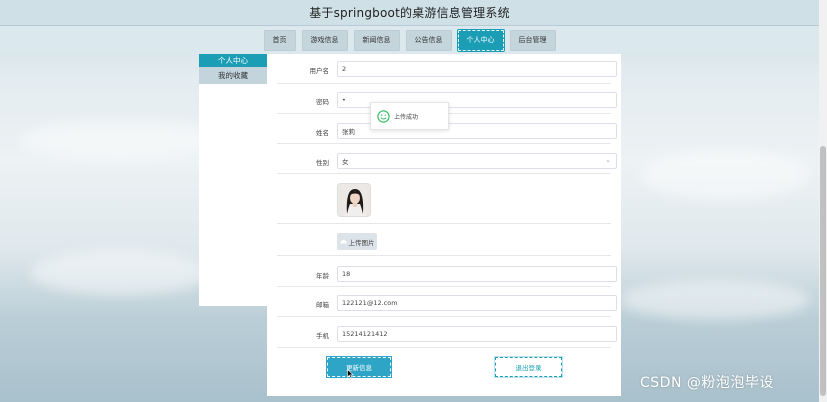 The height and width of the screenshot is (402, 827). What do you see at coordinates (608, 160) in the screenshot?
I see `chevron-down-icon: ⌄` at bounding box center [608, 160].